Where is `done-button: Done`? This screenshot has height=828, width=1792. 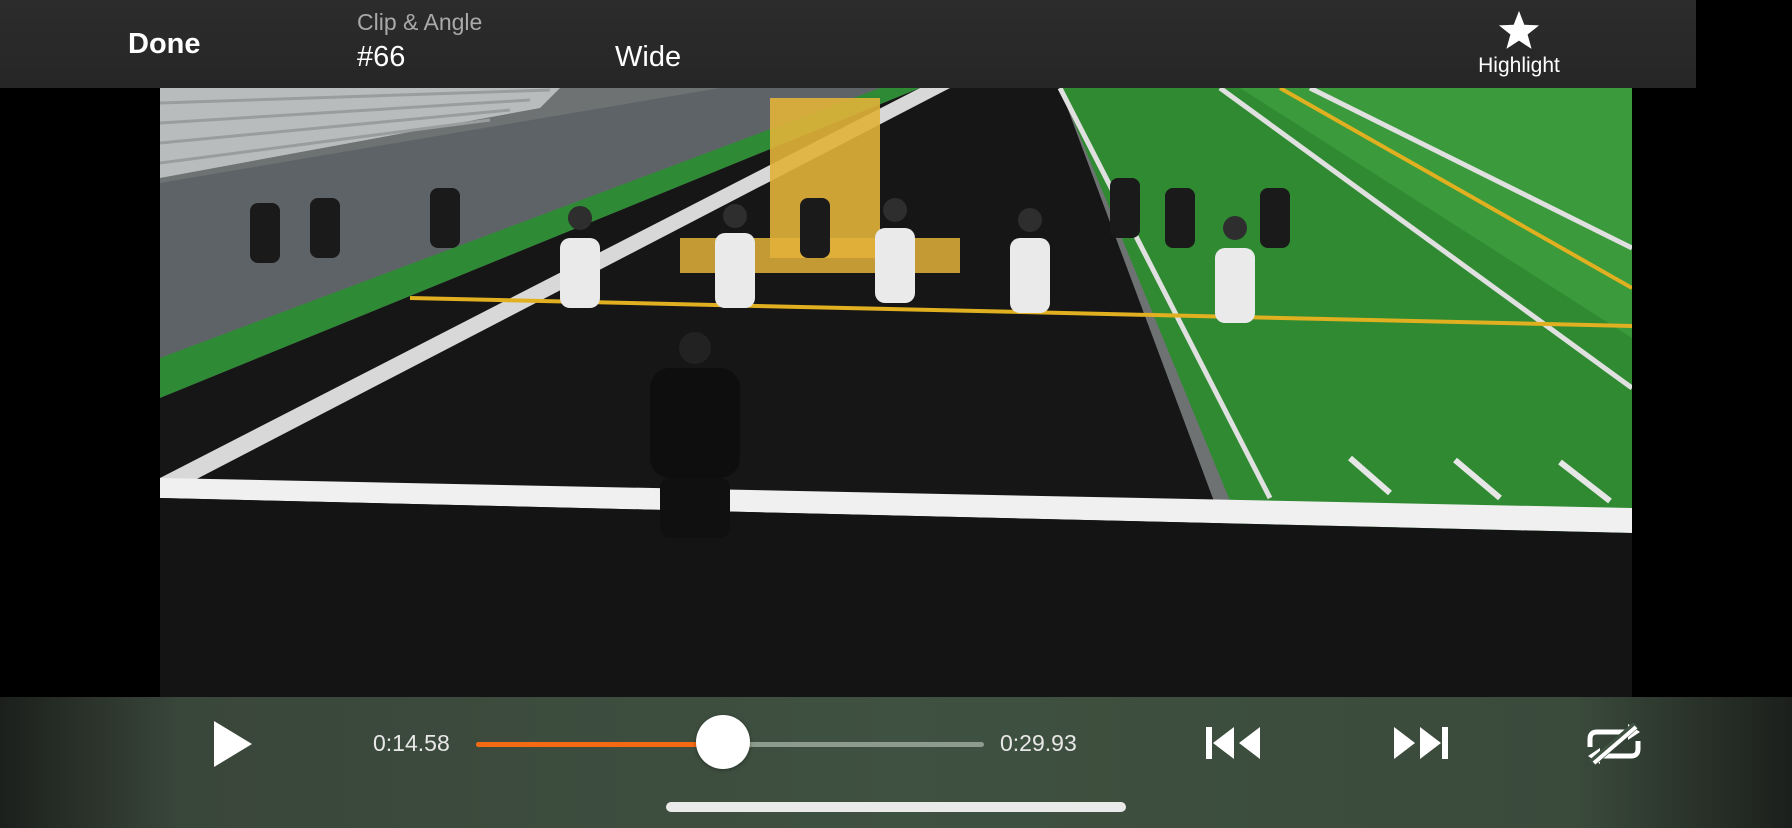 done-button: Done is located at coordinates (164, 44).